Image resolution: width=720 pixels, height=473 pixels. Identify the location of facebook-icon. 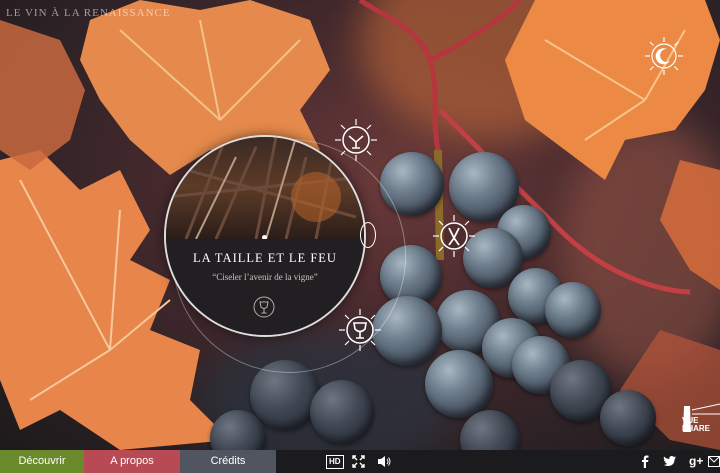
(645, 461).